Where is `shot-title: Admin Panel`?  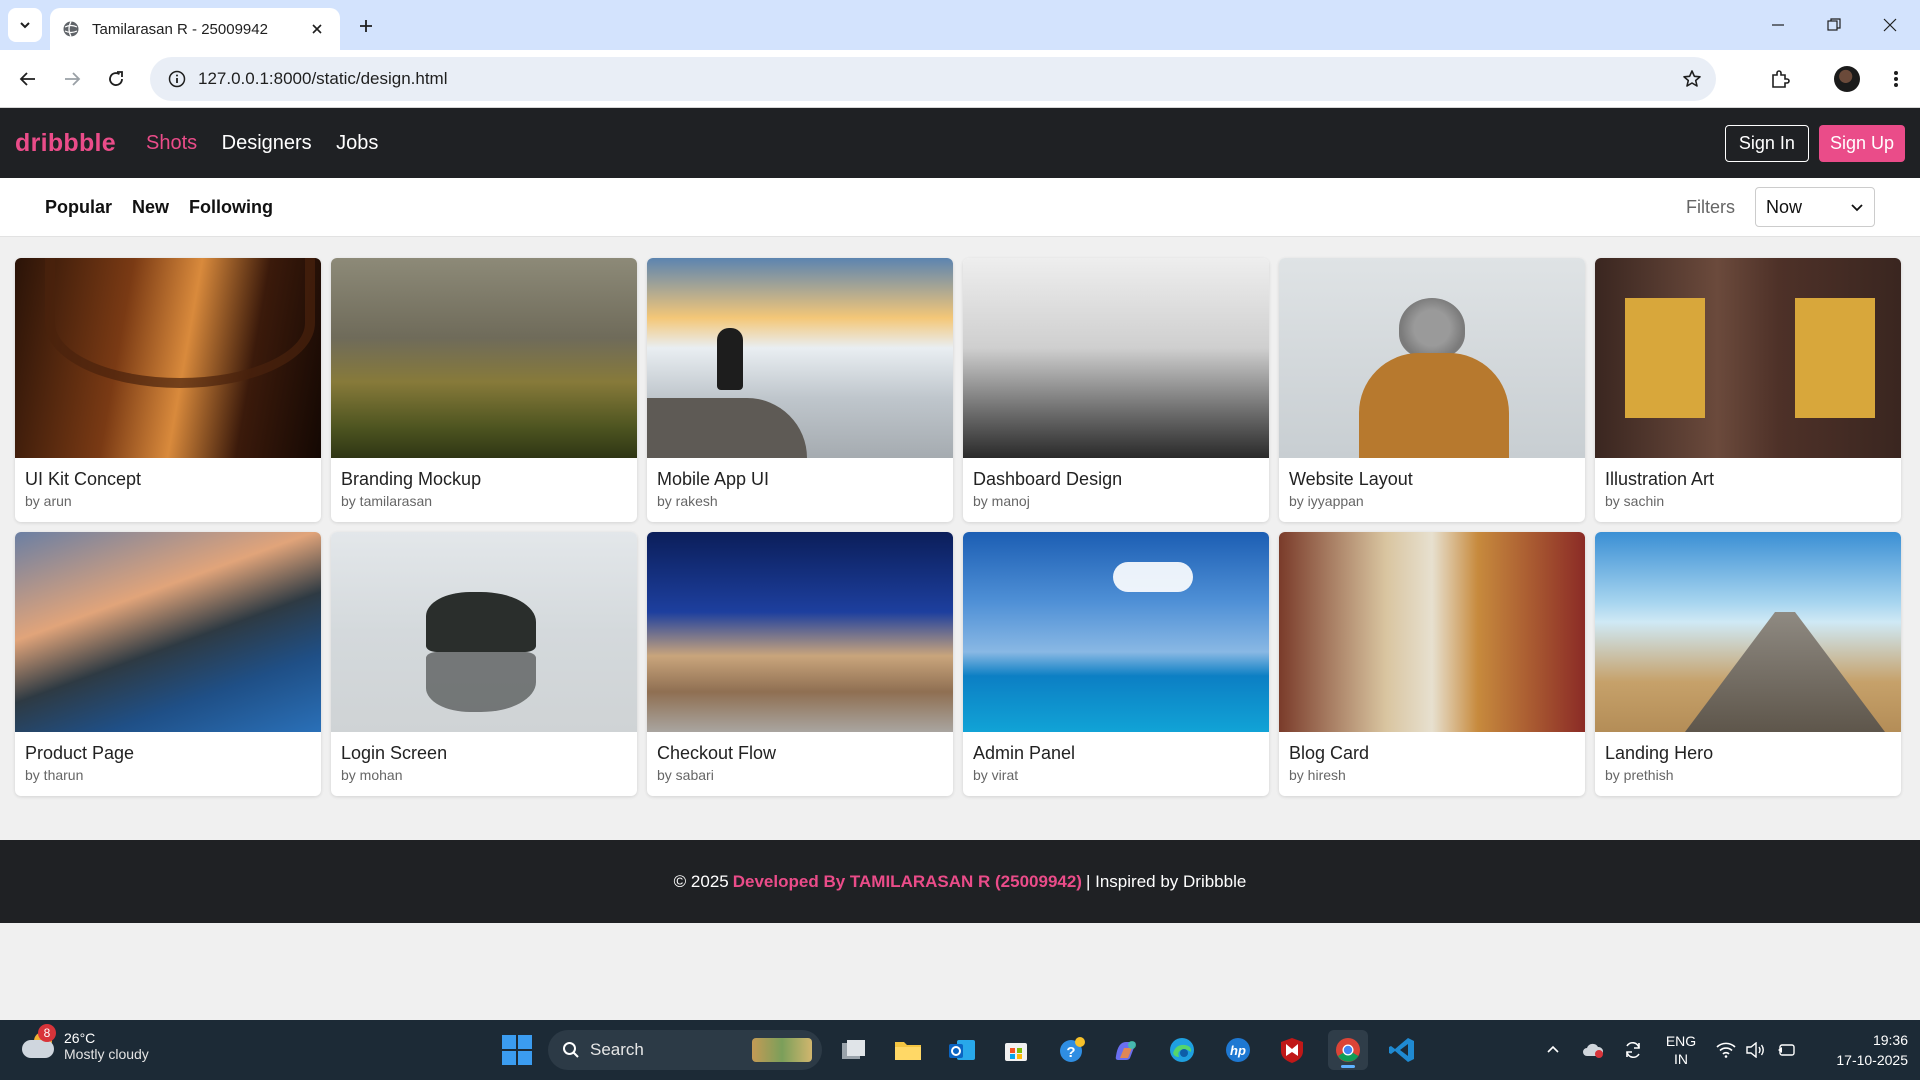 shot-title: Admin Panel is located at coordinates (1024, 753).